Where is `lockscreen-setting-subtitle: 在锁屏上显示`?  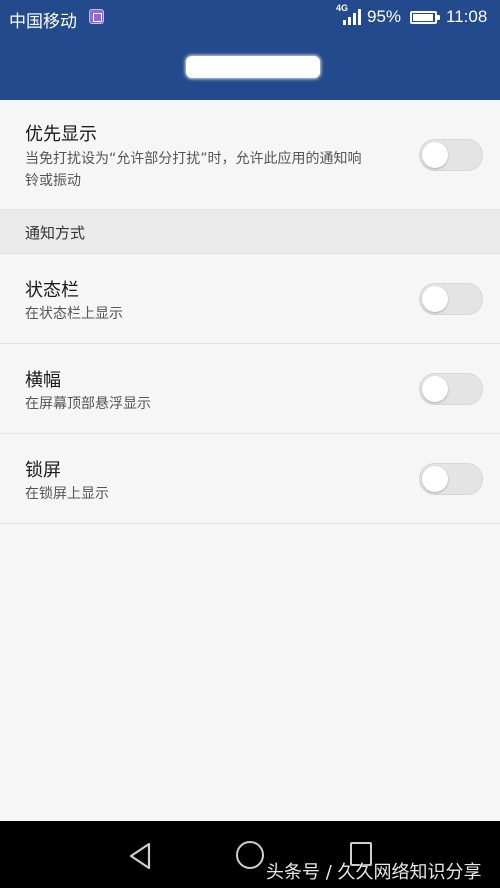
lockscreen-setting-subtitle: 在锁屏上显示 is located at coordinates (67, 494).